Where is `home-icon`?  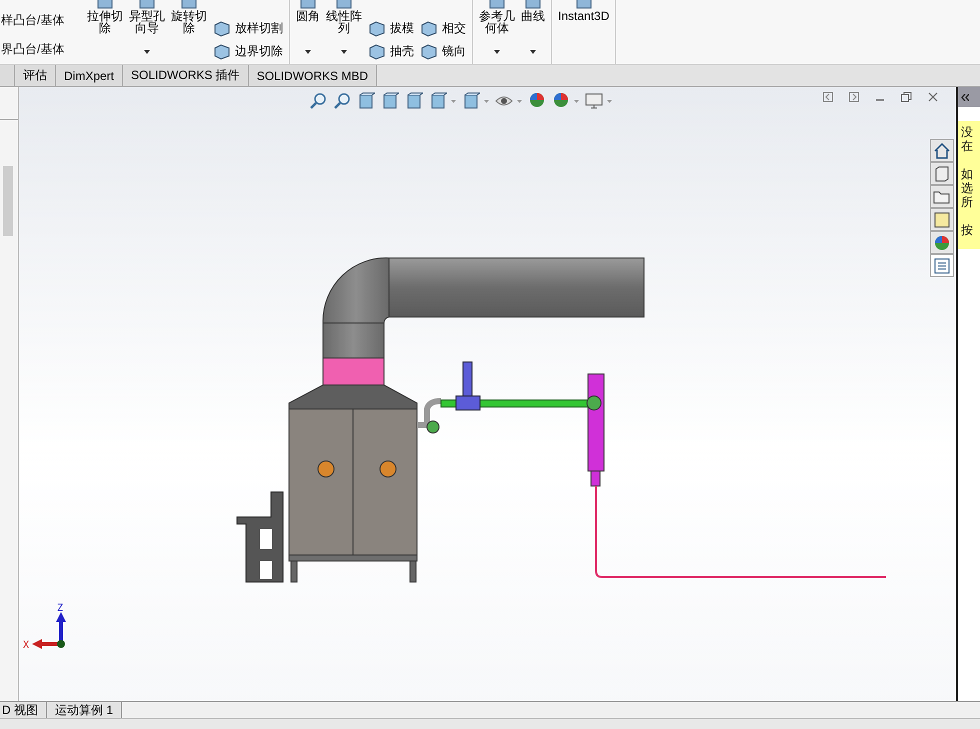 home-icon is located at coordinates (942, 151).